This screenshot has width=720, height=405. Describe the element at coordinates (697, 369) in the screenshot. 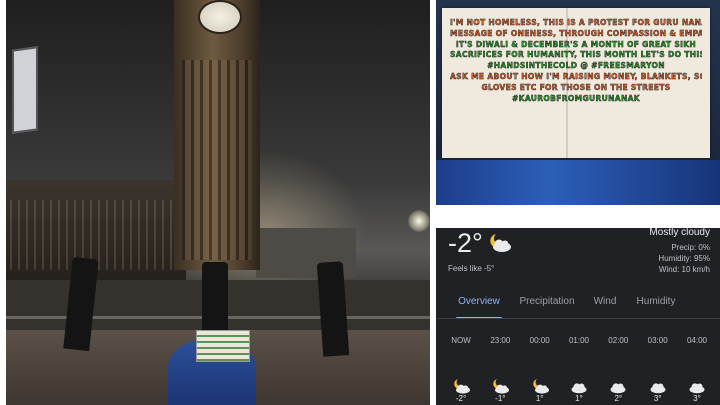

I see `hour-column: 04:00 3°` at that location.